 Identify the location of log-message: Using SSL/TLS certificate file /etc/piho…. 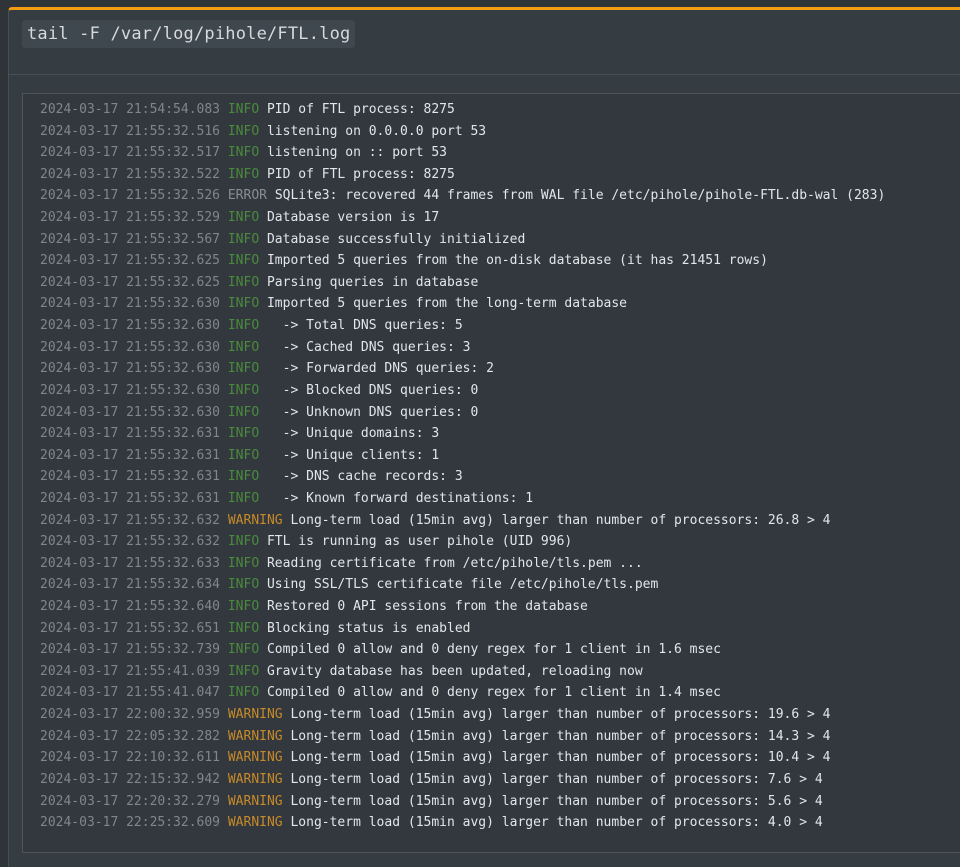
(462, 585).